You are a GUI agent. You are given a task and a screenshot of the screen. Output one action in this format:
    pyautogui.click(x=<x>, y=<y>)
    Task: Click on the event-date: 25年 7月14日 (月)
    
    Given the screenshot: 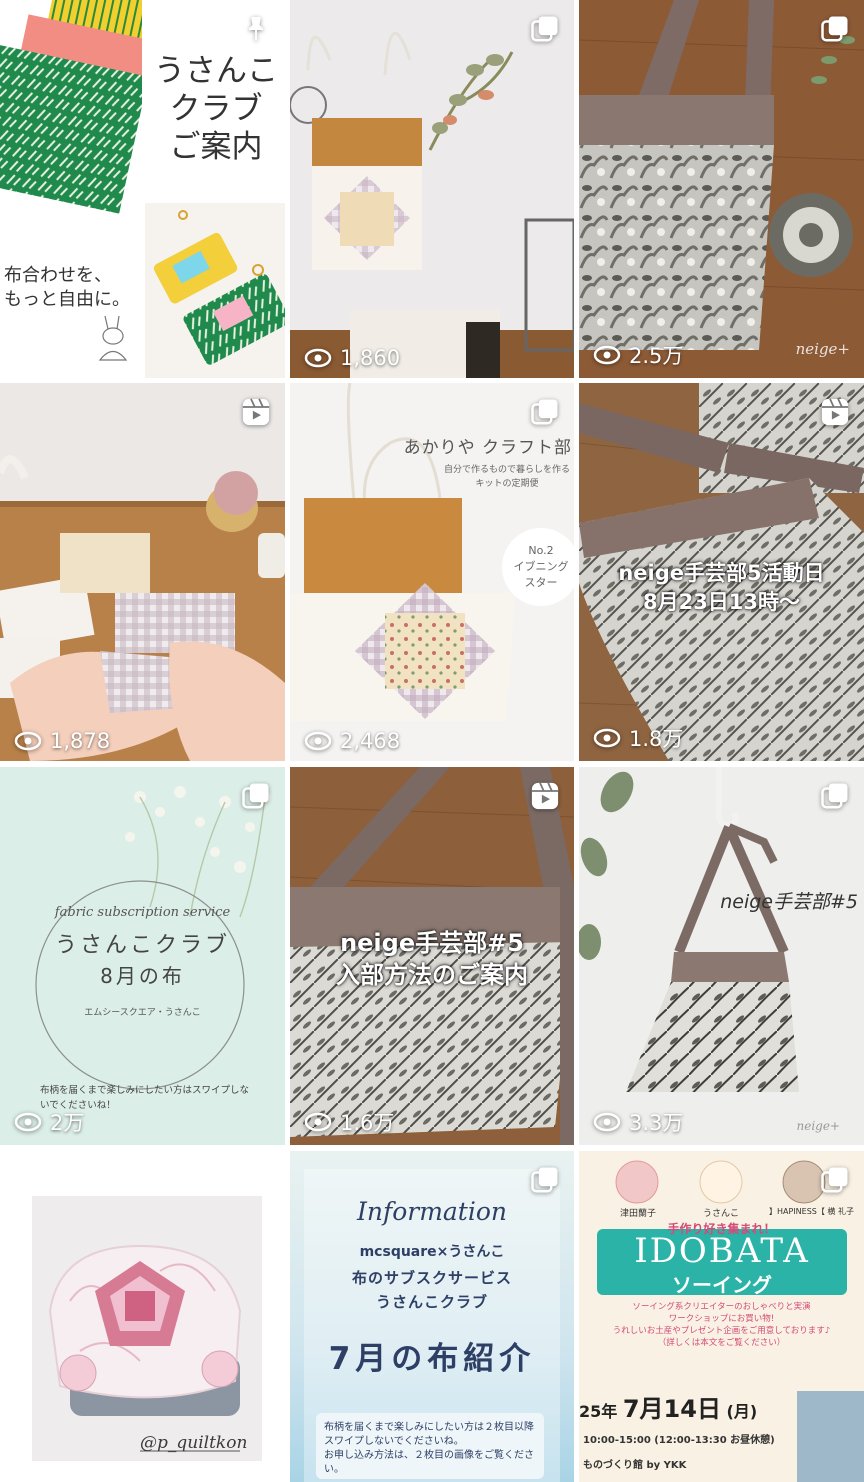 What is the action you would take?
    pyautogui.click(x=668, y=1406)
    